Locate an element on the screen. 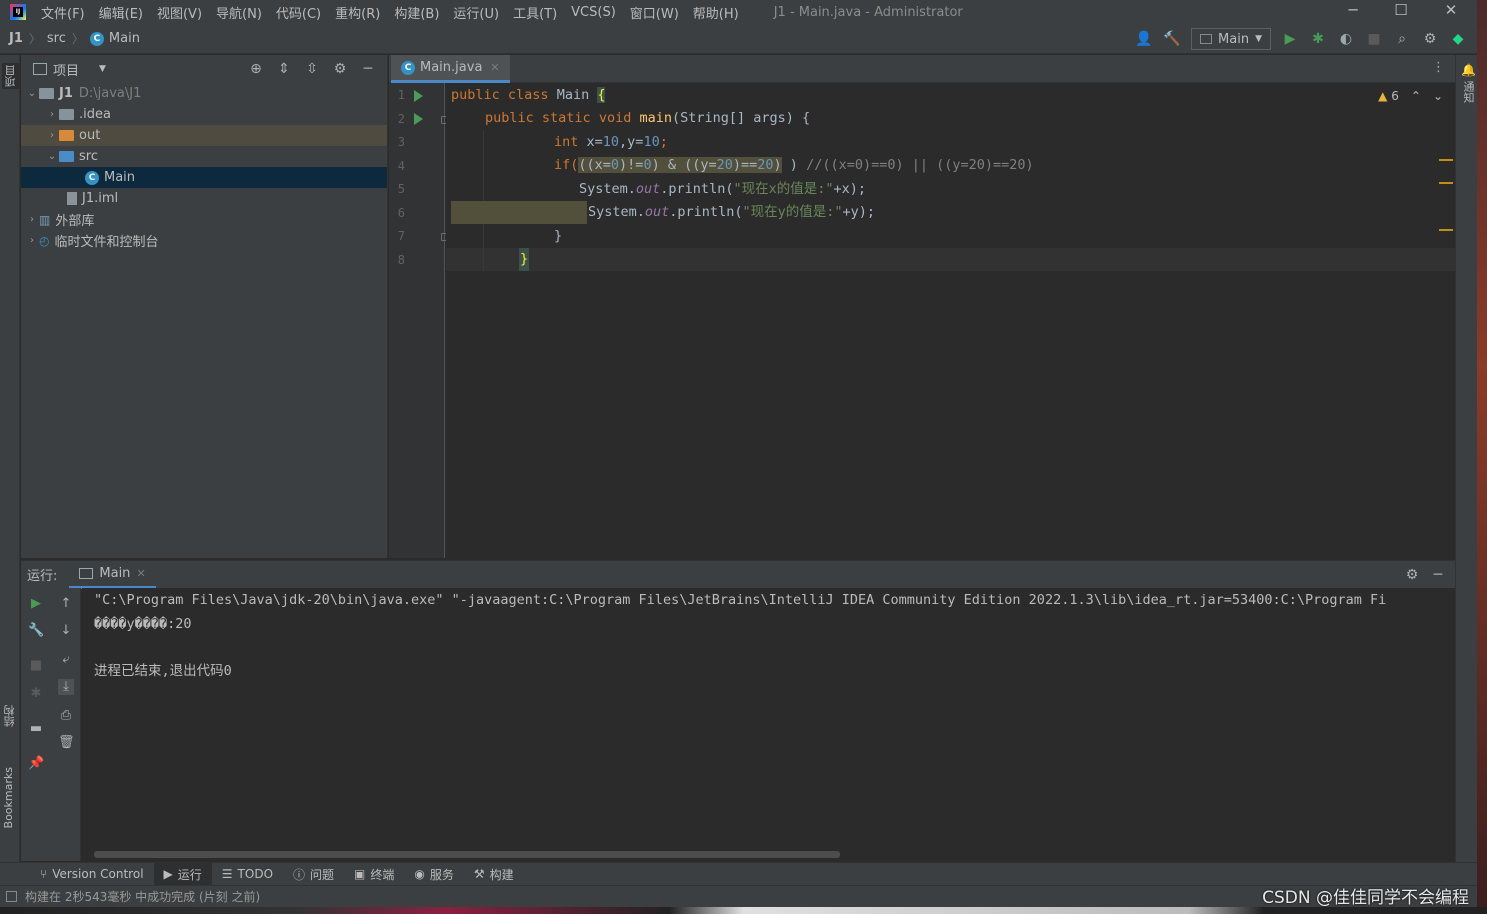 This screenshot has width=1487, height=914. previous-highlight-icon: ⌃ is located at coordinates (1416, 96).